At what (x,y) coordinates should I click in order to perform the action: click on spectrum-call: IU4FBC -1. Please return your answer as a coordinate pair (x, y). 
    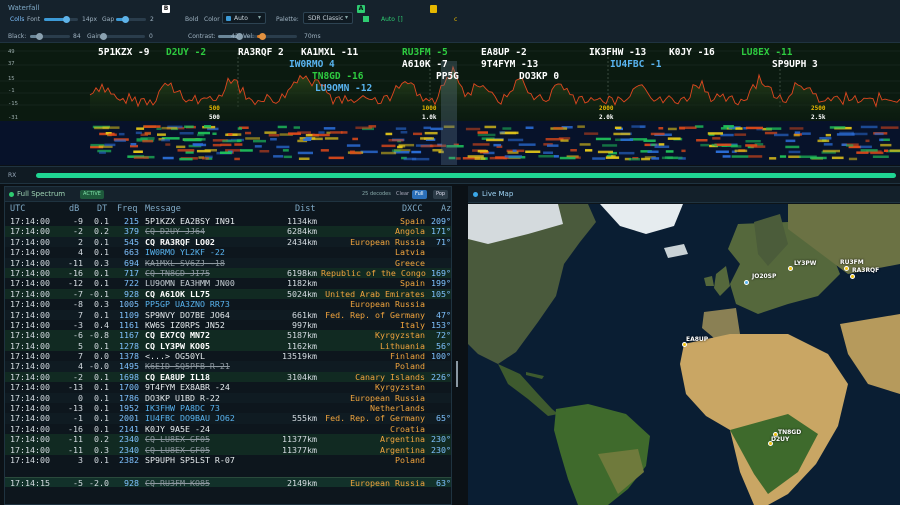
    Looking at the image, I should click on (635, 64).